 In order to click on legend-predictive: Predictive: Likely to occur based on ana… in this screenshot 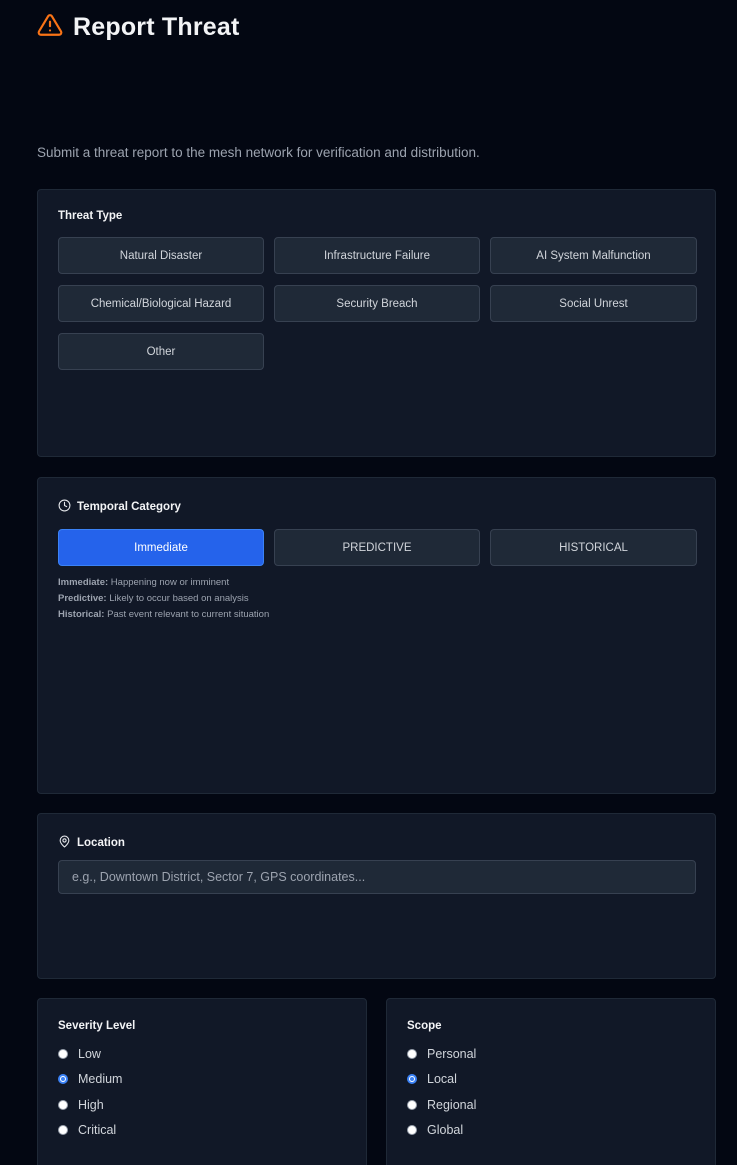, I will do `click(153, 598)`.